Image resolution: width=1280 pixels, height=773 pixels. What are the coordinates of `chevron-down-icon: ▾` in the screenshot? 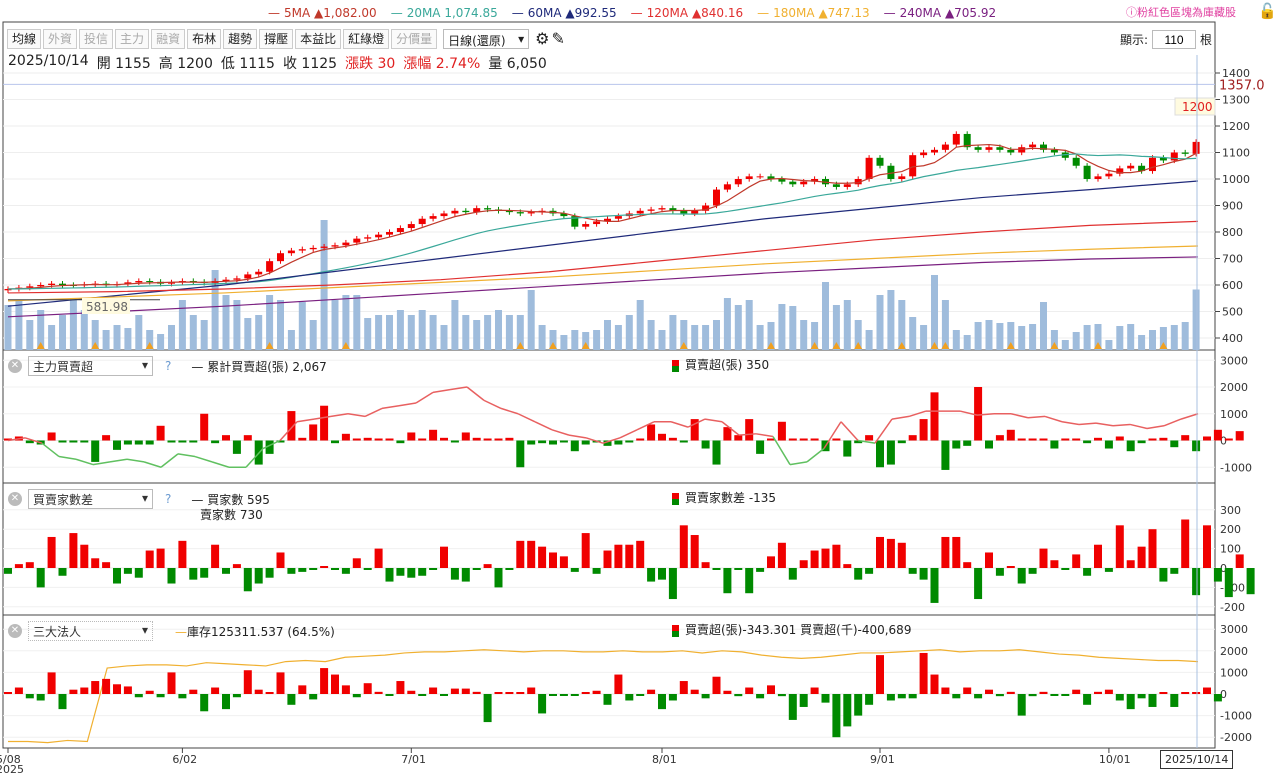 It's located at (521, 39).